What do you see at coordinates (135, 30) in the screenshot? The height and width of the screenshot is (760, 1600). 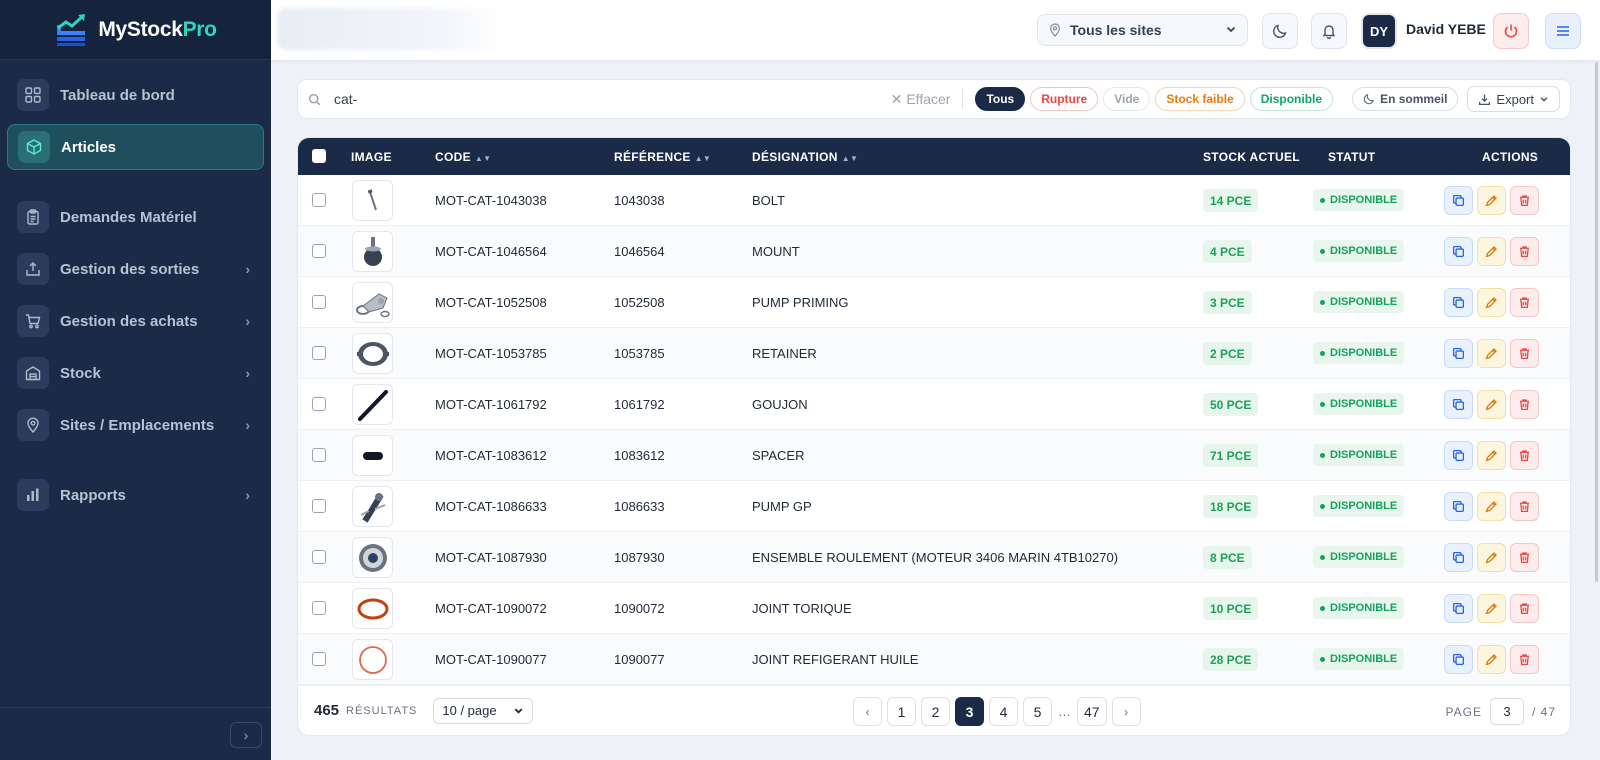 I see `brand-logo: MyStockPro` at bounding box center [135, 30].